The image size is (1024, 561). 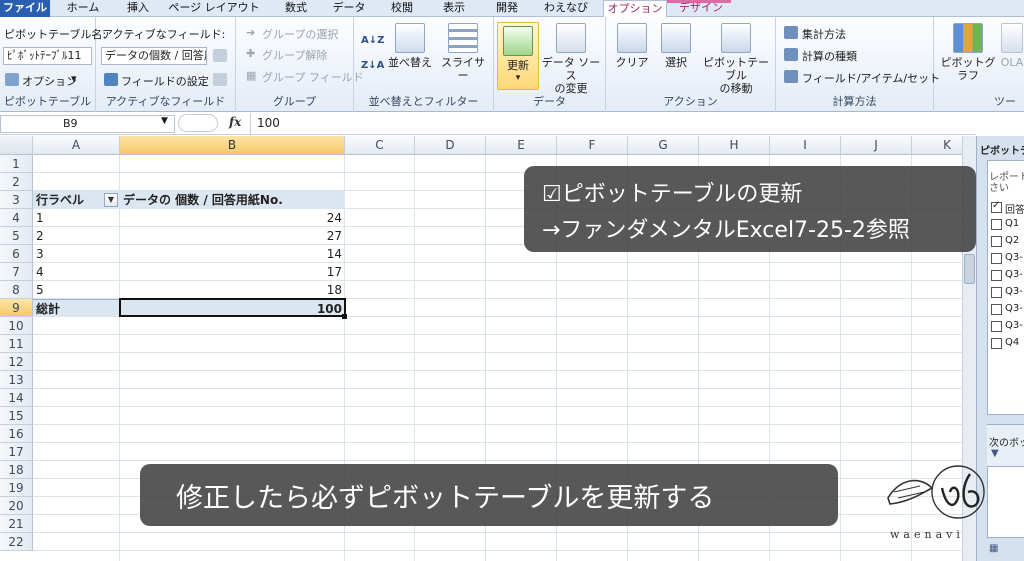 I want to click on pivot-row-label: 2, so click(x=76, y=236).